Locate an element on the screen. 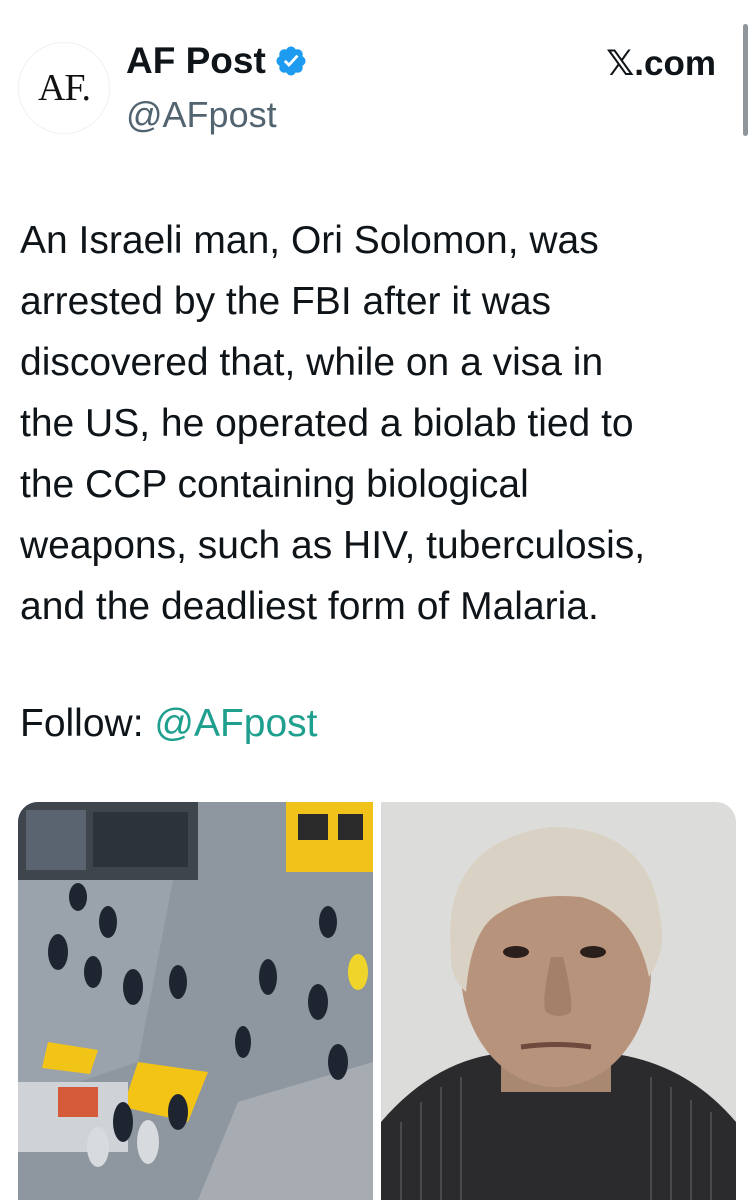 This screenshot has height=1200, width=754. author-row: AF Post is located at coordinates (217, 61).